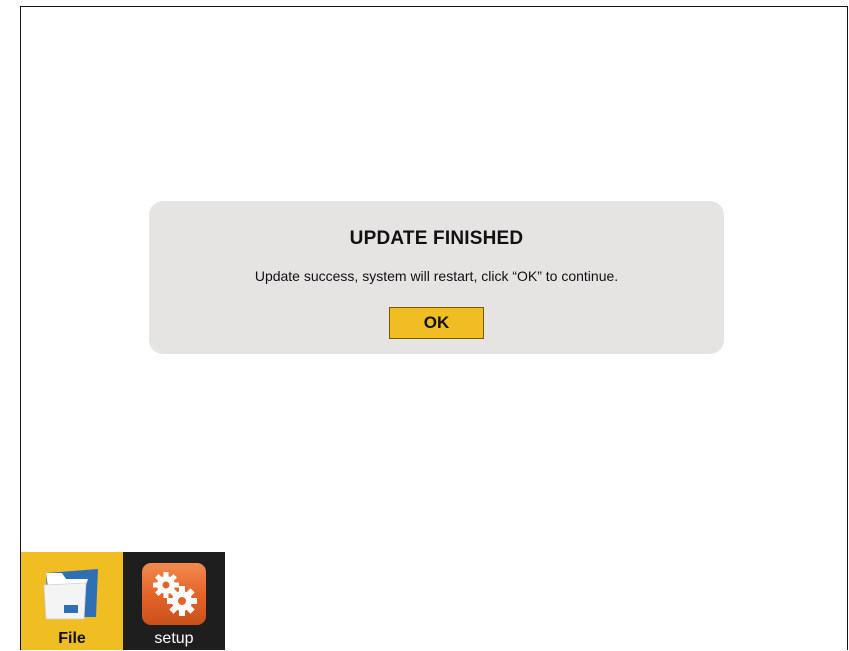 This screenshot has height=651, width=849. Describe the element at coordinates (436, 238) in the screenshot. I see `dialog-title: UPDATE FINISHED` at that location.